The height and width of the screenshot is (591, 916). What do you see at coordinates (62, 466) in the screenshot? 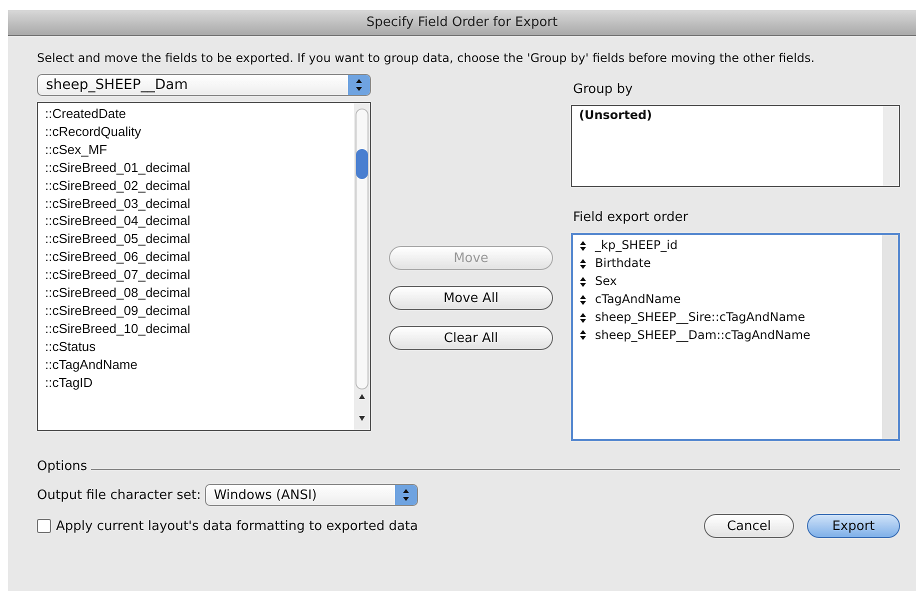
I see `options-heading: Options` at bounding box center [62, 466].